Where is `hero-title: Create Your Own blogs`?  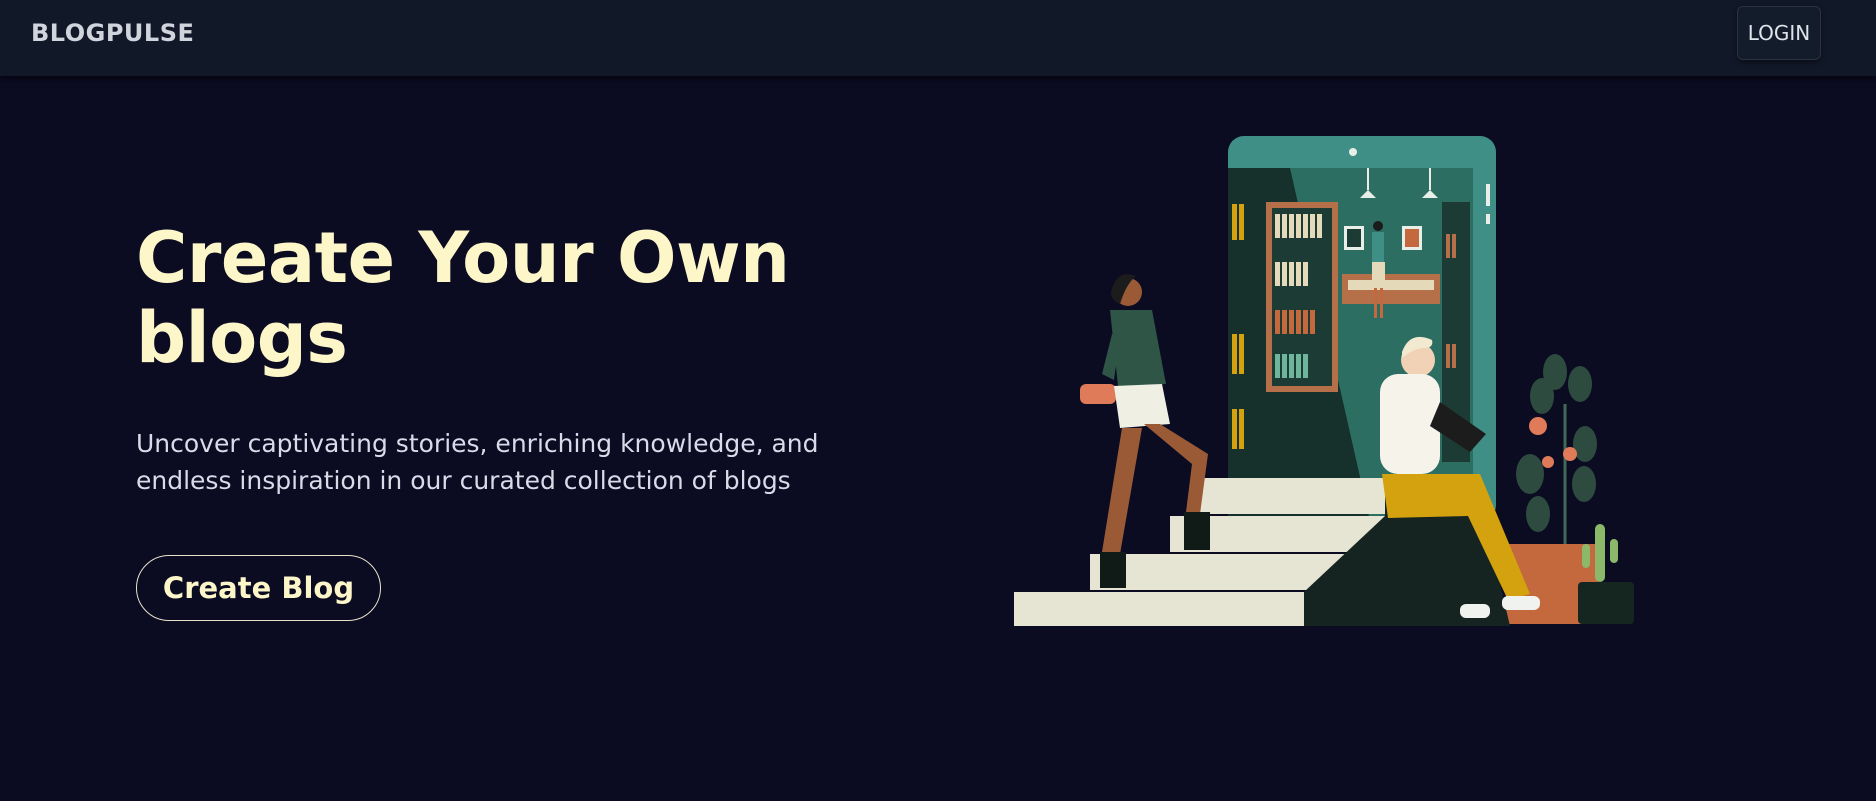 hero-title: Create Your Own blogs is located at coordinates (463, 298).